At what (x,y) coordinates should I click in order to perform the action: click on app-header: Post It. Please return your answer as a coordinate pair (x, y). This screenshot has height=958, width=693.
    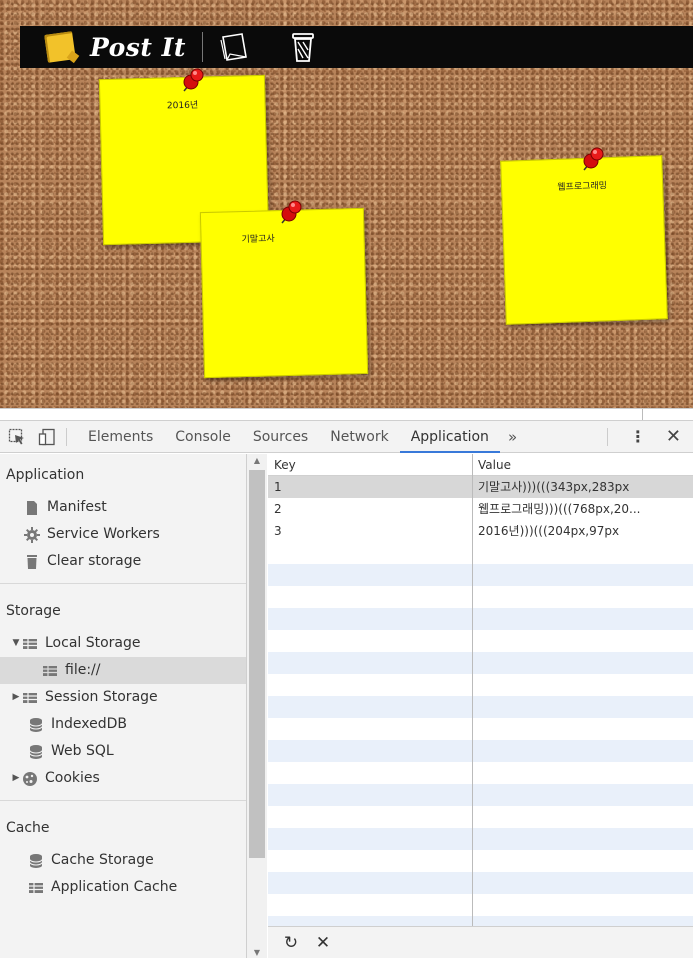
    Looking at the image, I should click on (356, 47).